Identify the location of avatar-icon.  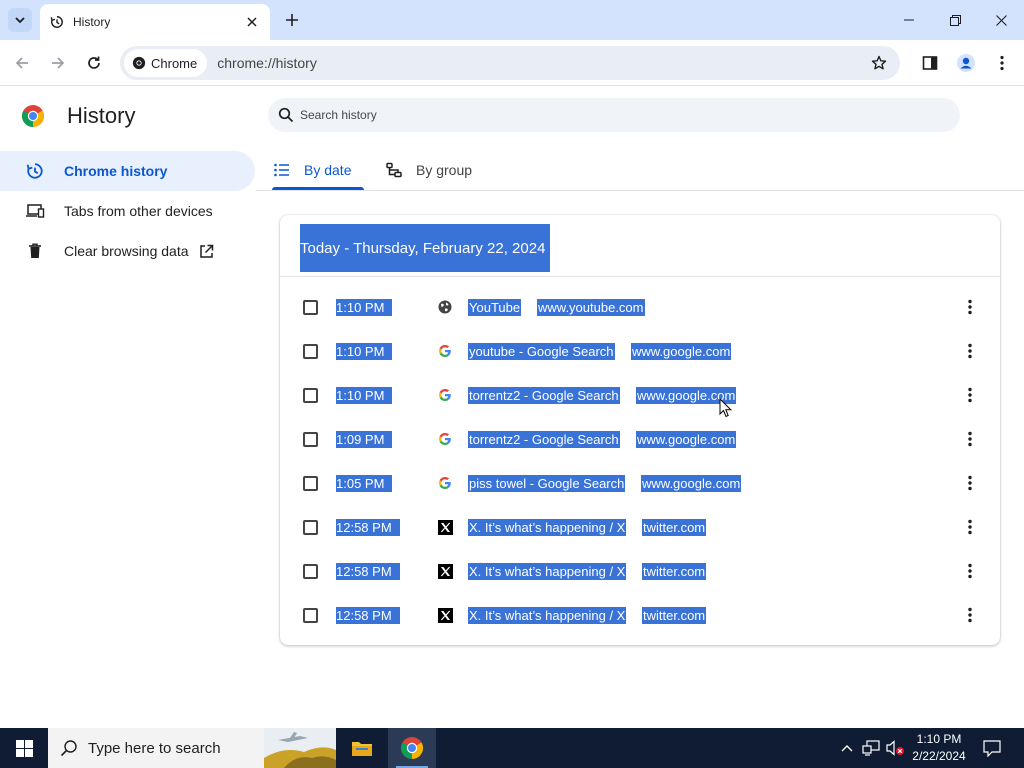
(966, 63).